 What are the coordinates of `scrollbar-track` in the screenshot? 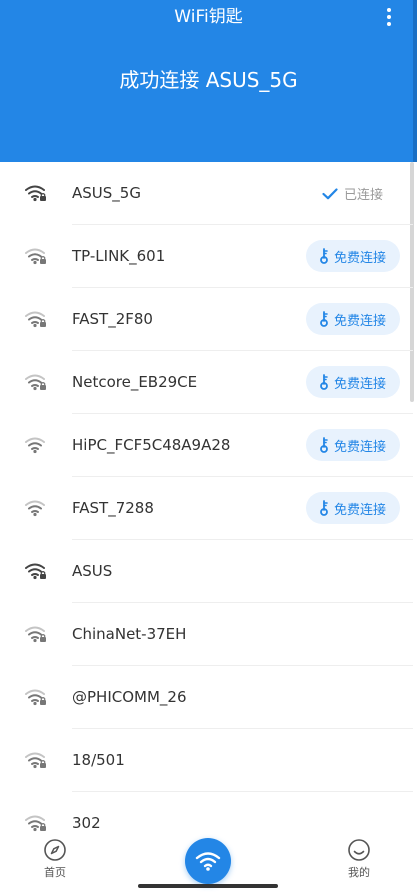 It's located at (415, 81).